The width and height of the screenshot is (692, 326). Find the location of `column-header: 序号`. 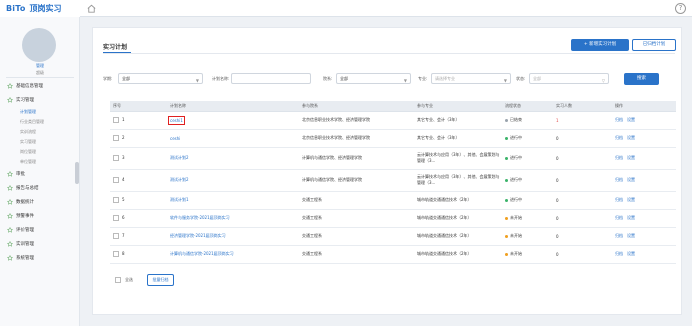

column-header: 序号 is located at coordinates (138, 106).